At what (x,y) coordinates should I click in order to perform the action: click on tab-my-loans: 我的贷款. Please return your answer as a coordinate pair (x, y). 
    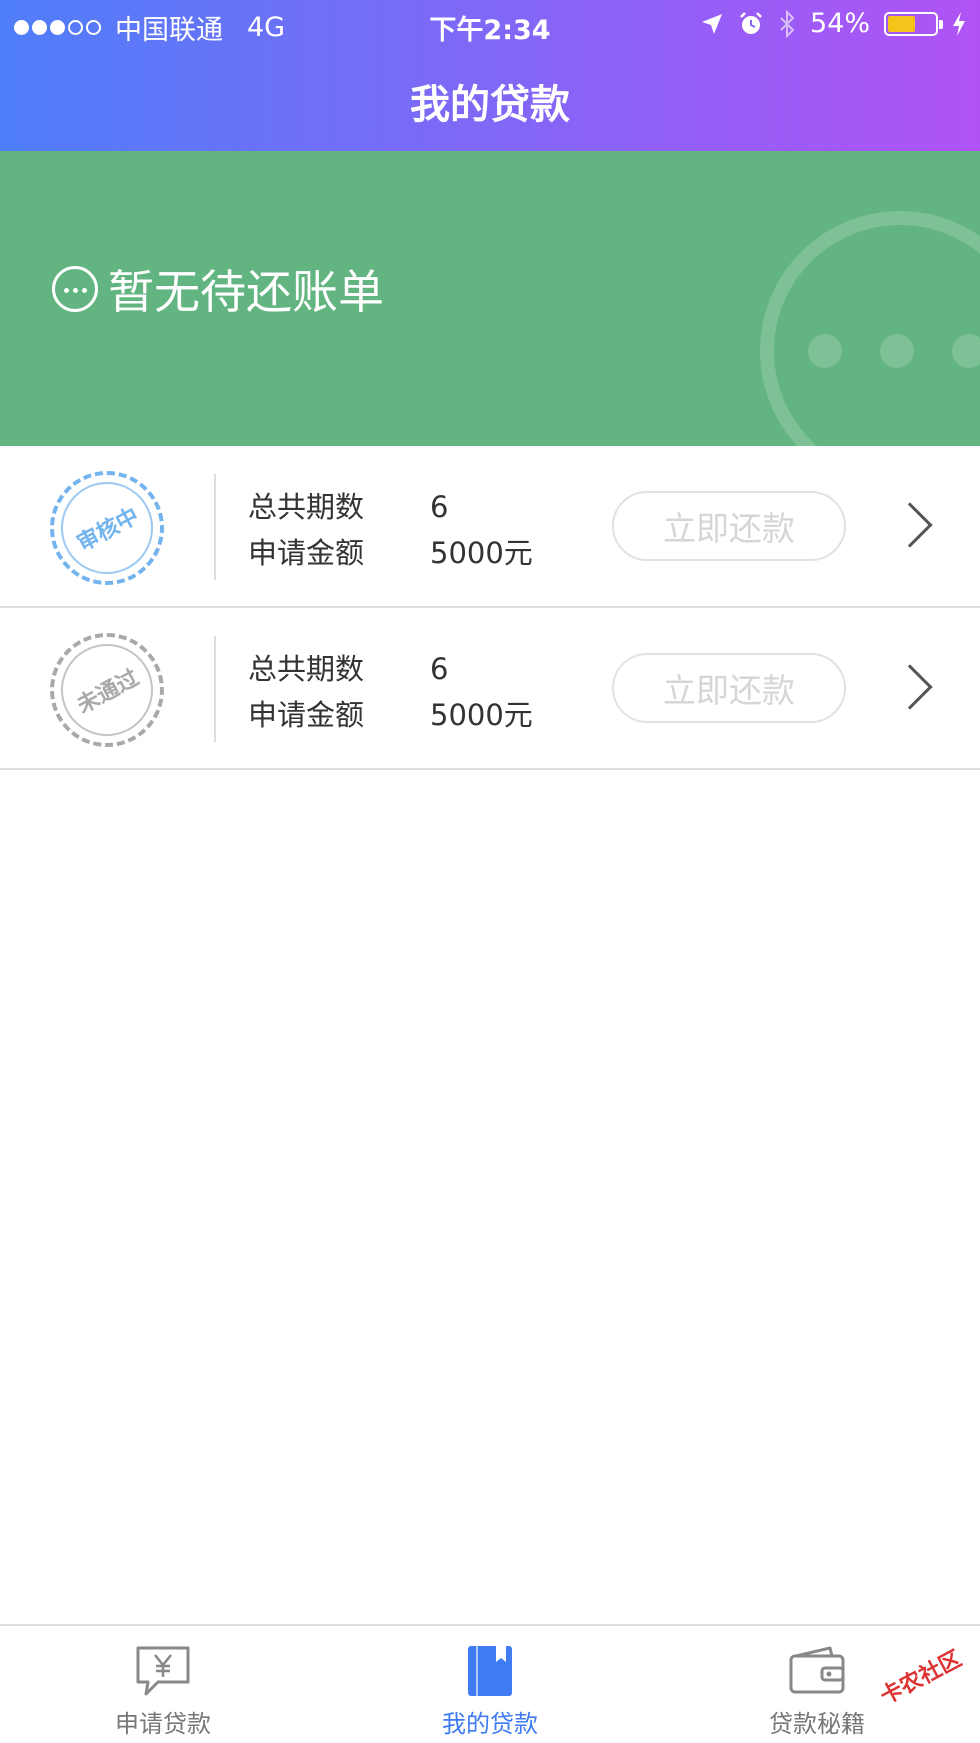
    Looking at the image, I should click on (490, 1684).